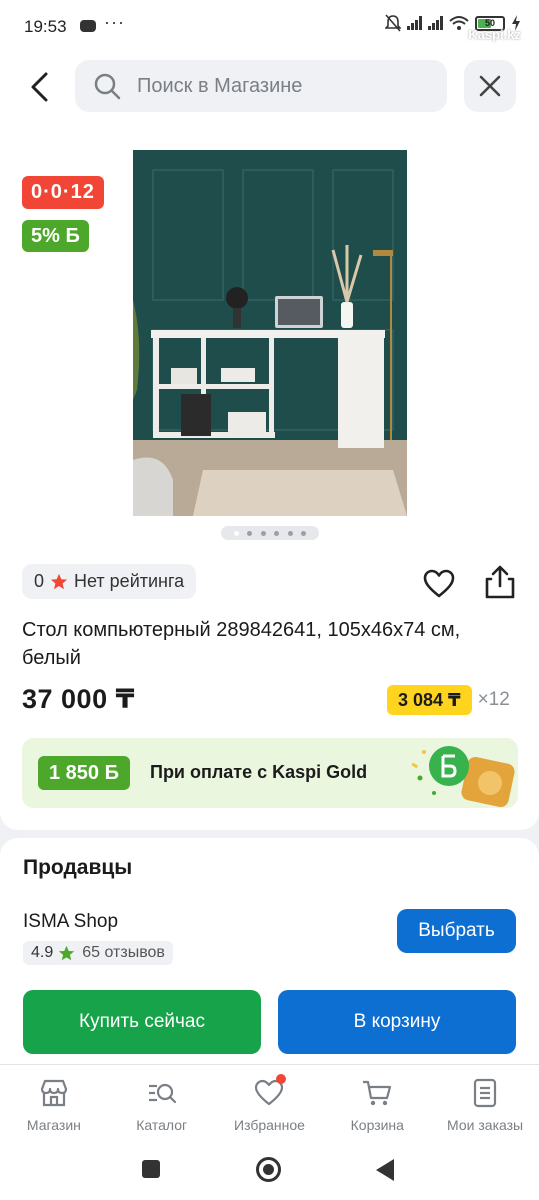 The image size is (539, 1200). Describe the element at coordinates (39, 581) in the screenshot. I see `rating-value: 0` at that location.